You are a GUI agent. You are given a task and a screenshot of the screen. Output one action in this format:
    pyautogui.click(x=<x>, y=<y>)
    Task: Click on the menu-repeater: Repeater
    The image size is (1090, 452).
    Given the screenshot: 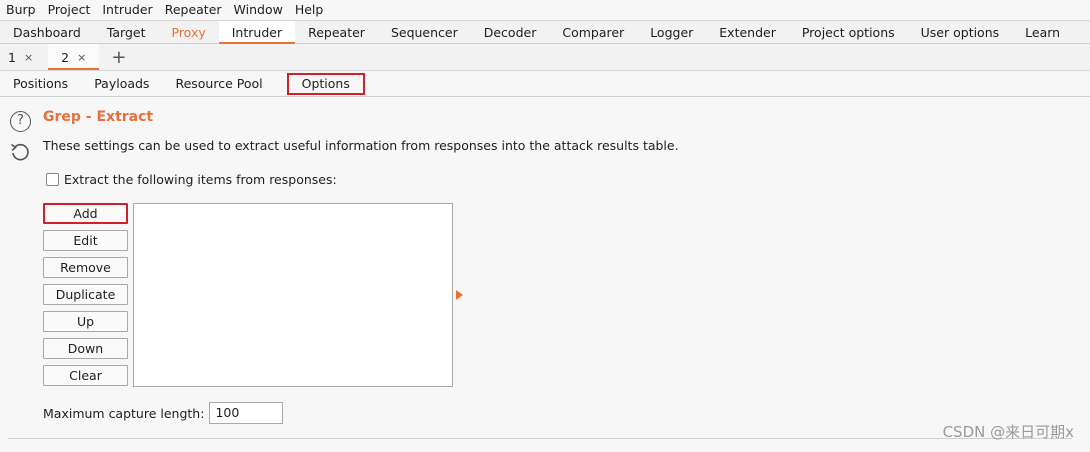 What is the action you would take?
    pyautogui.click(x=193, y=10)
    